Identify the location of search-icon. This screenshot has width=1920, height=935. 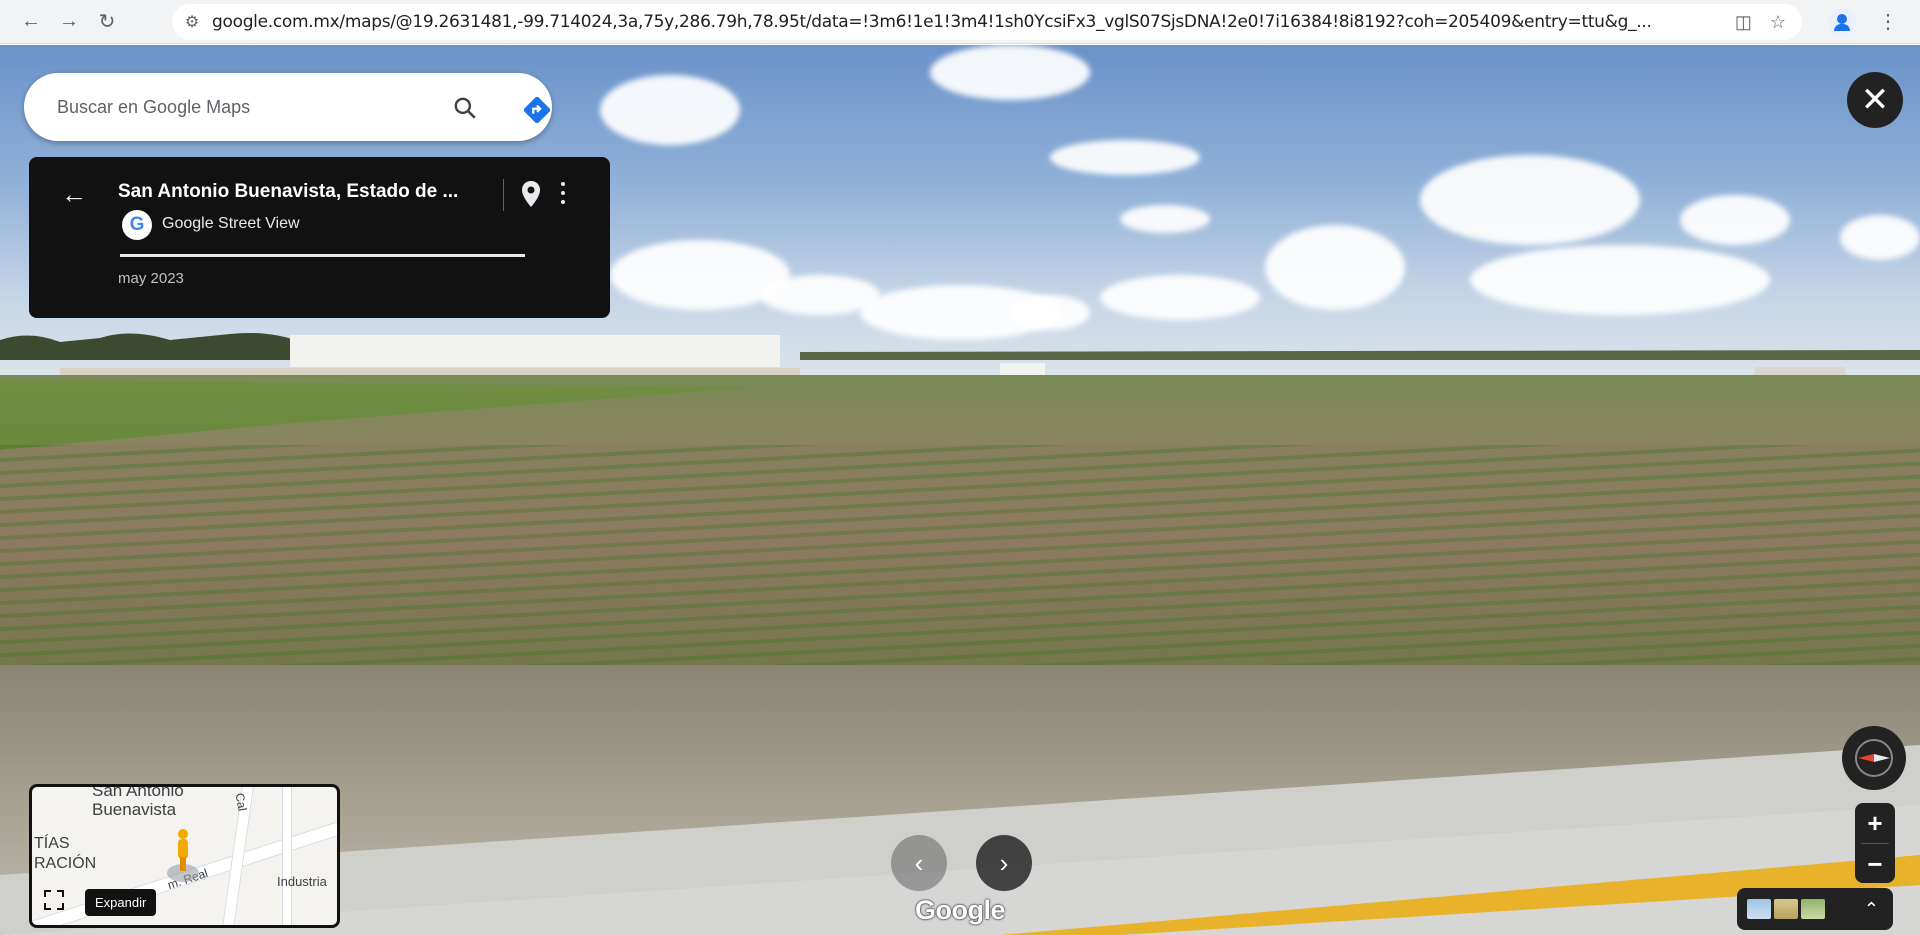
(465, 108).